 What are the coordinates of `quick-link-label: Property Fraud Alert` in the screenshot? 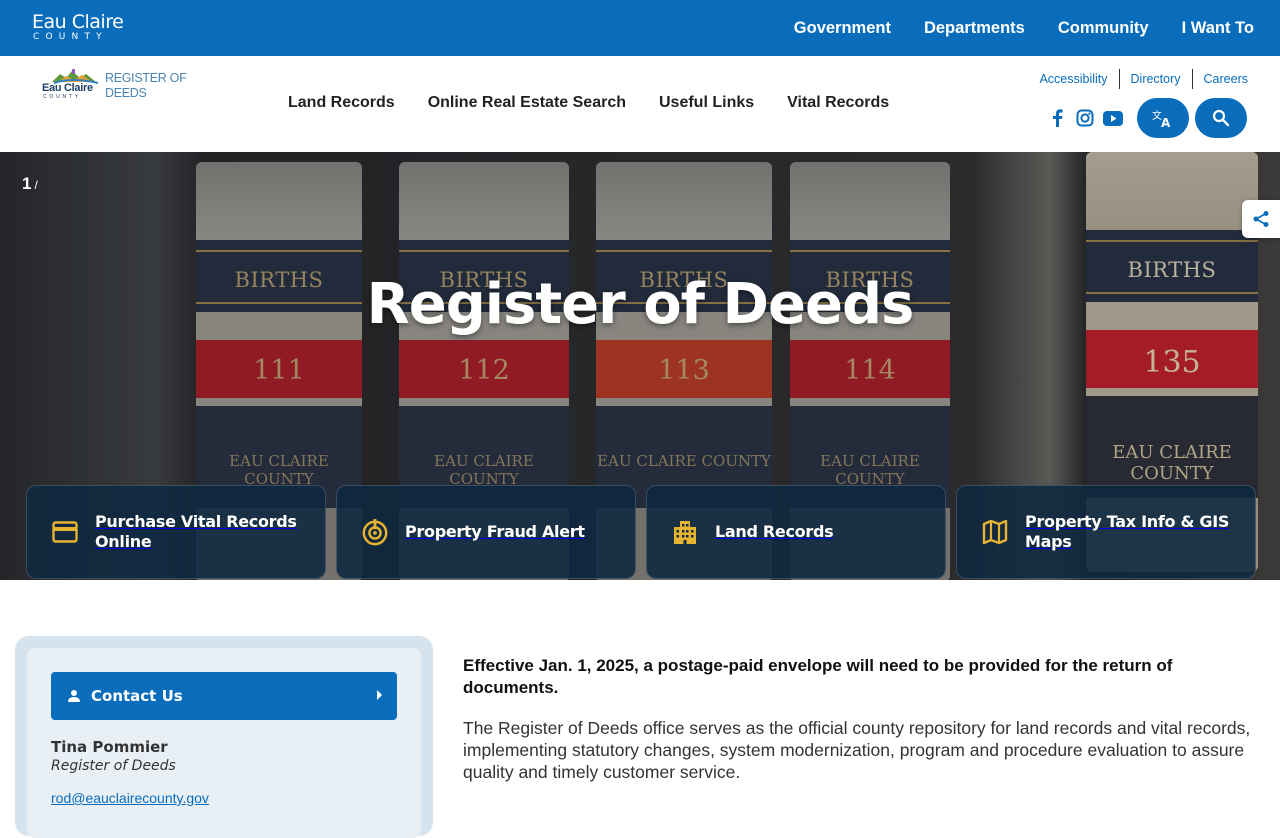 It's located at (495, 531).